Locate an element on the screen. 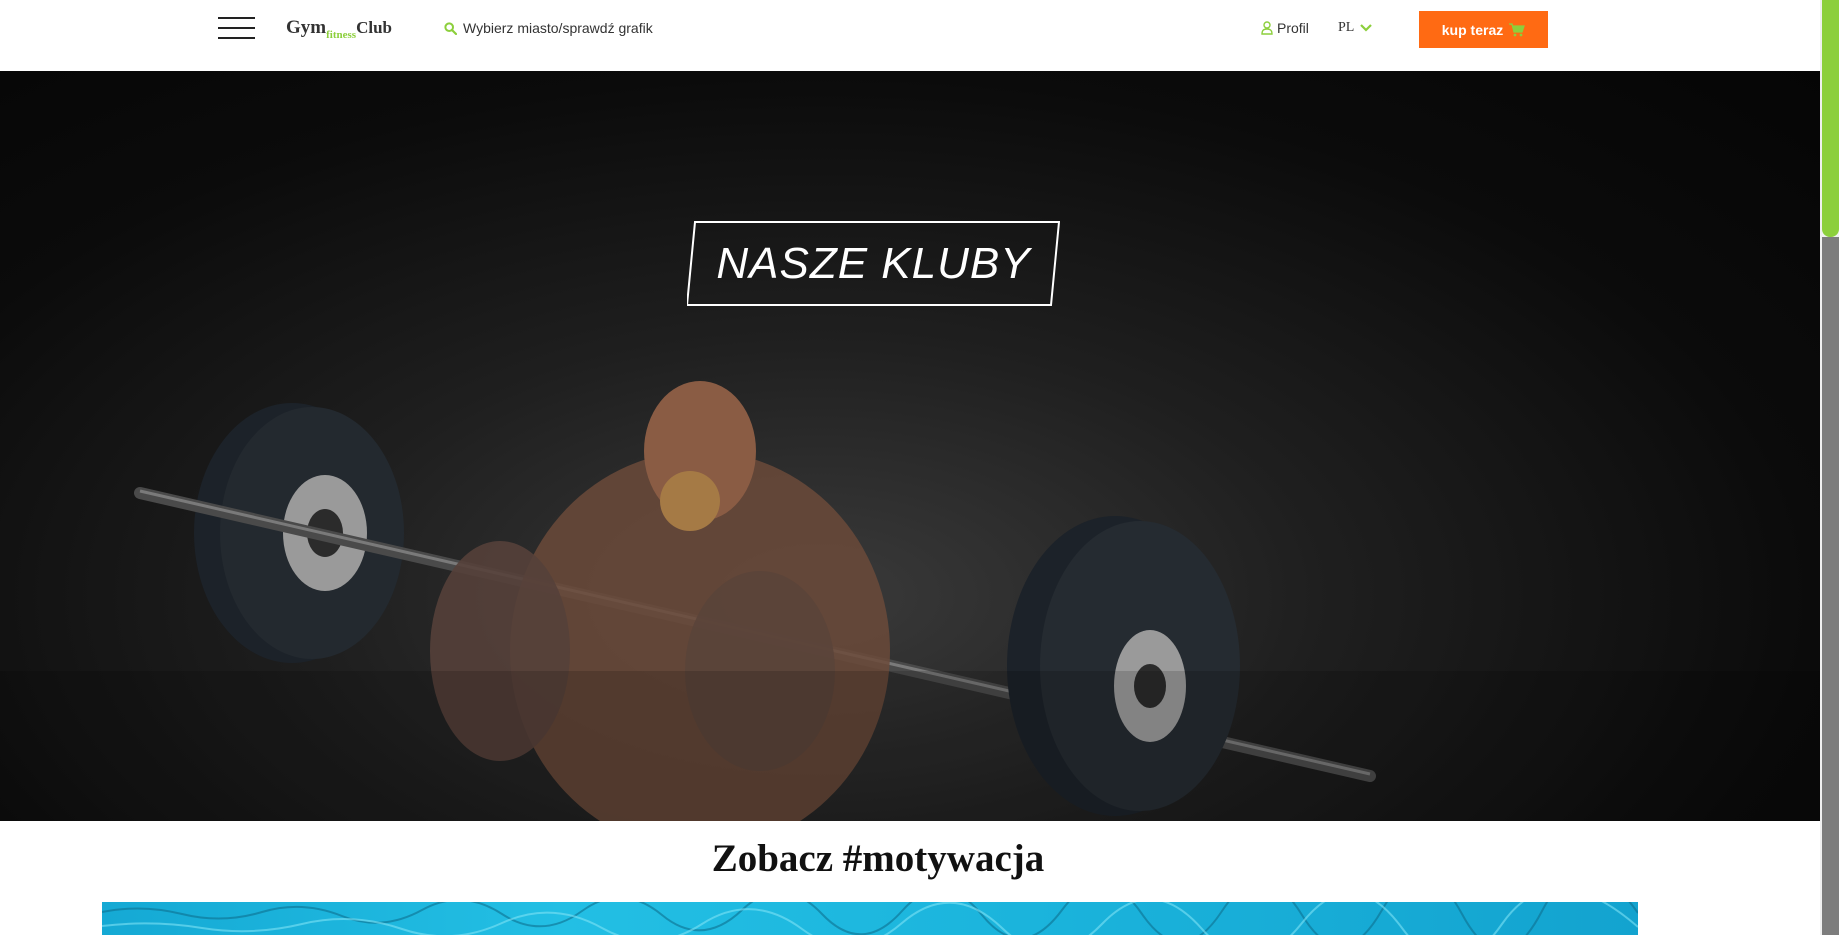 Image resolution: width=1839 pixels, height=935 pixels. language-value: PL is located at coordinates (1346, 27).